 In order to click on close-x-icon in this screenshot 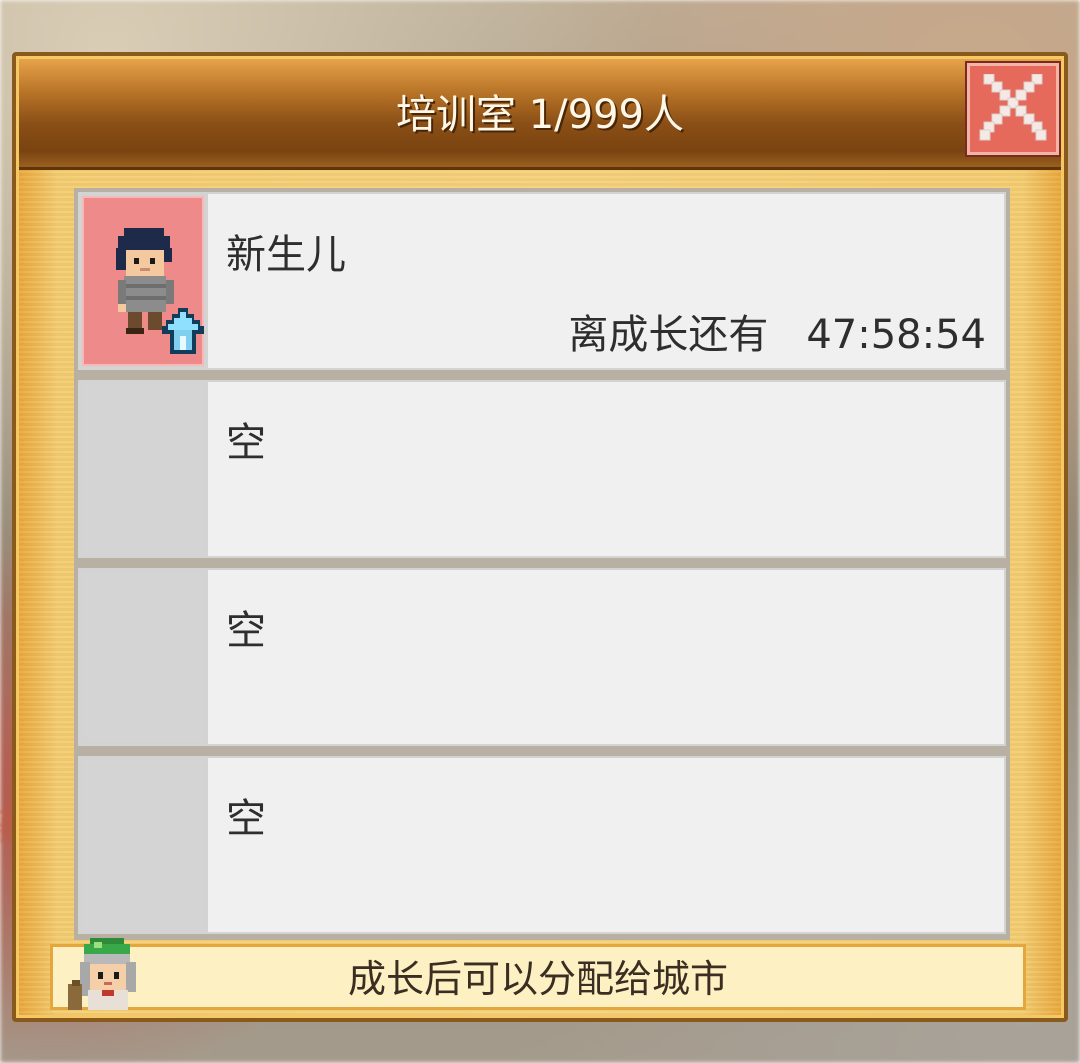, I will do `click(1013, 107)`.